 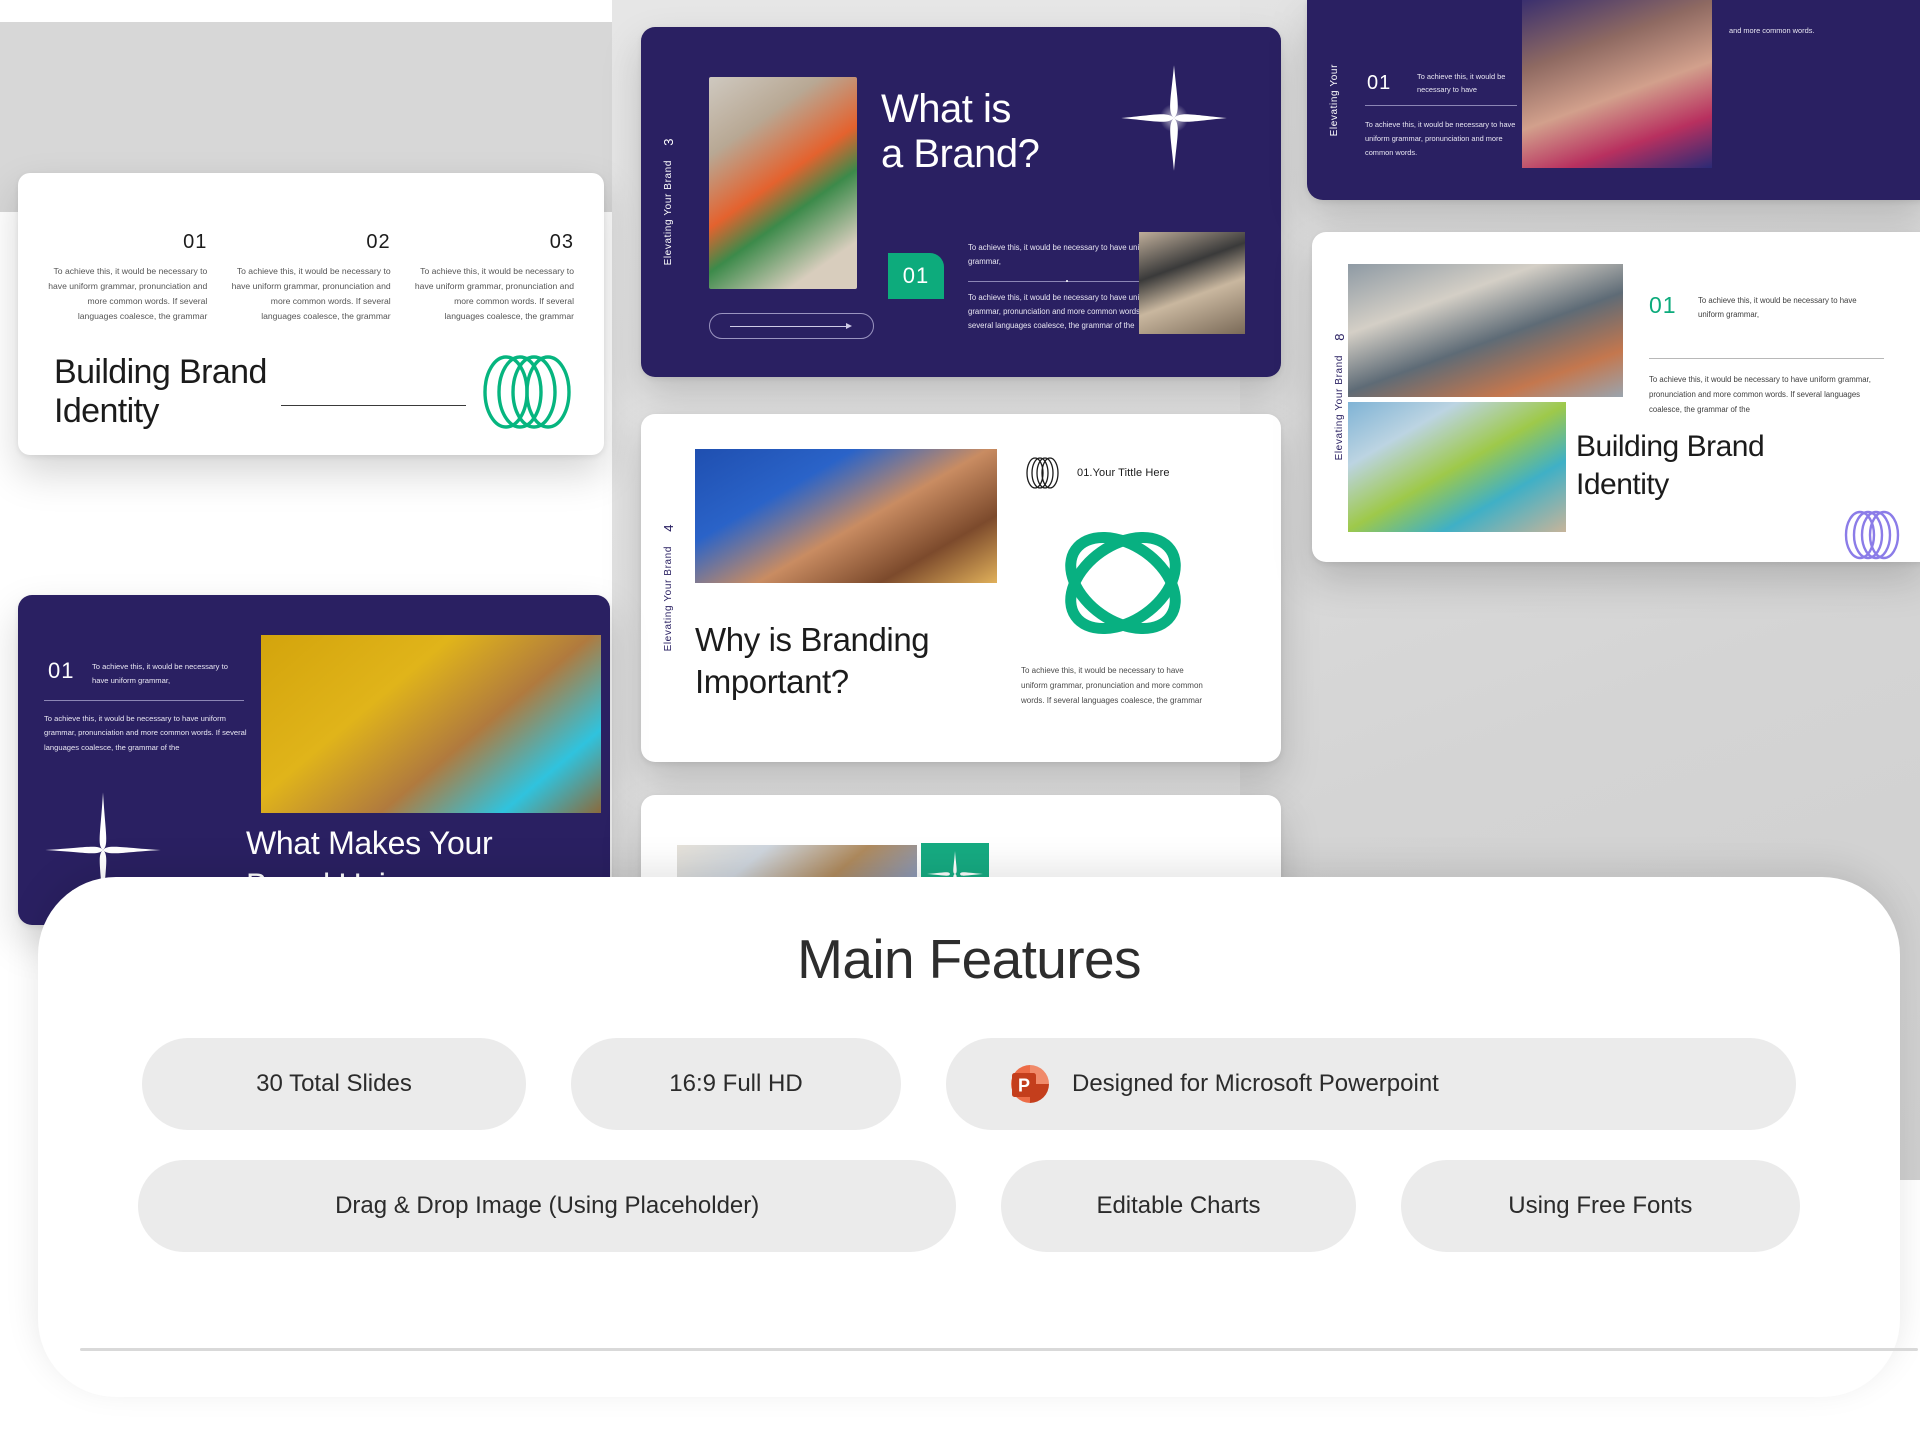 I want to click on feature-pill-resolution: 16:9 Full HD, so click(x=736, y=1084).